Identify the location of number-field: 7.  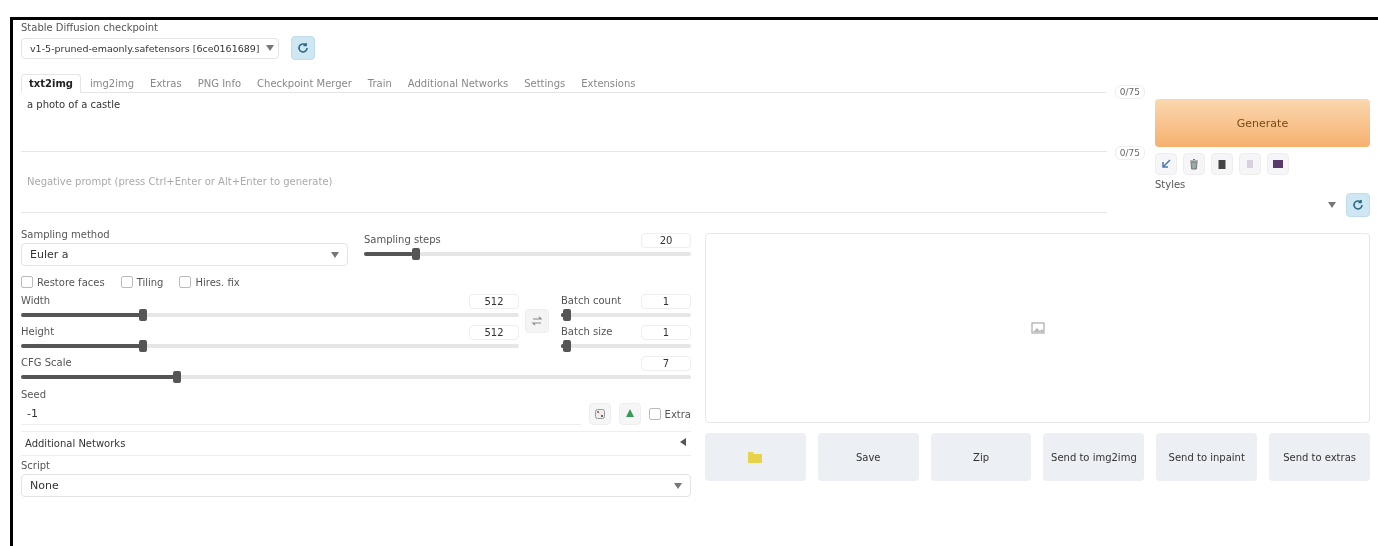
(666, 363).